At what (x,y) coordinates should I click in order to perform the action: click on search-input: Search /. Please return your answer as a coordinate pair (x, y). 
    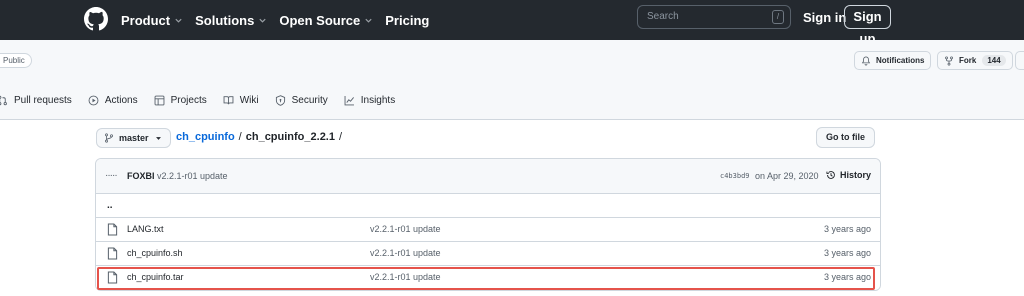
    Looking at the image, I should click on (714, 17).